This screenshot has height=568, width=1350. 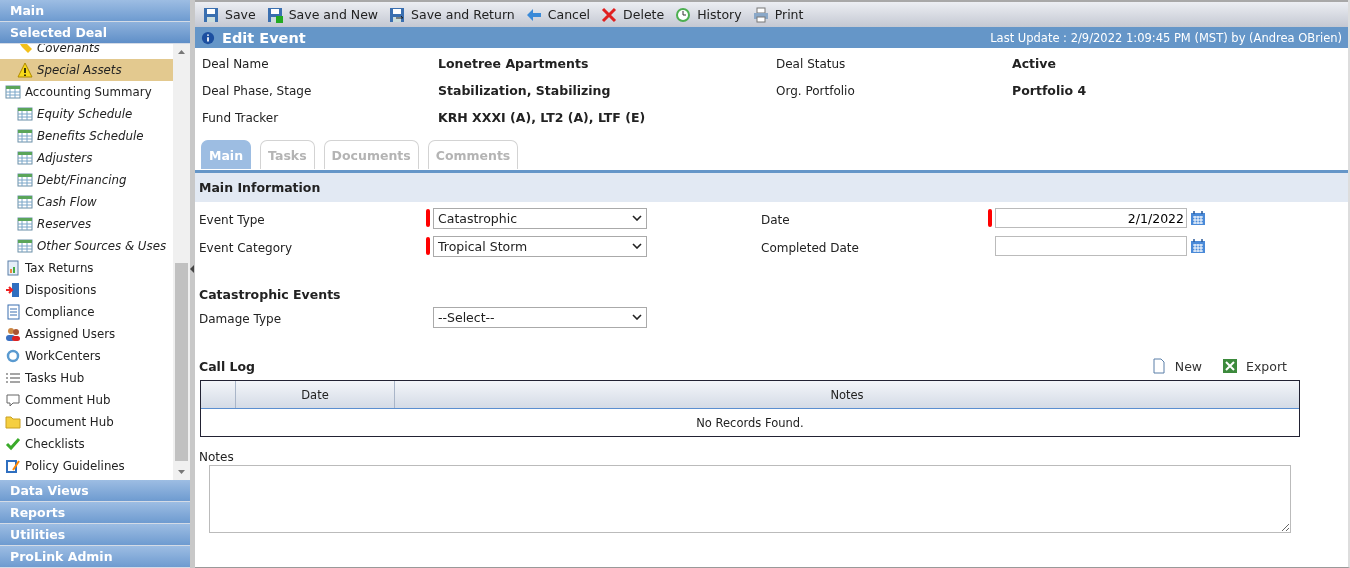 I want to click on last-update-text: Last Update : 2/9/2022 1:09:45 PM (MST) by (Andrea OBrien), so click(x=1166, y=37).